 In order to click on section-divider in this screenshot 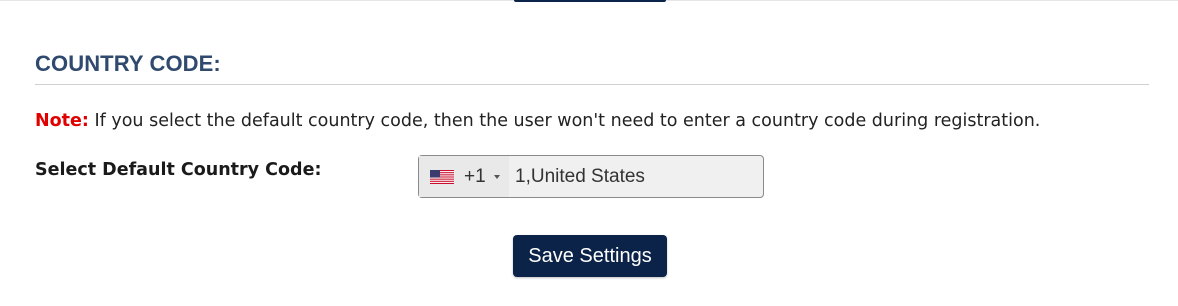, I will do `click(592, 84)`.